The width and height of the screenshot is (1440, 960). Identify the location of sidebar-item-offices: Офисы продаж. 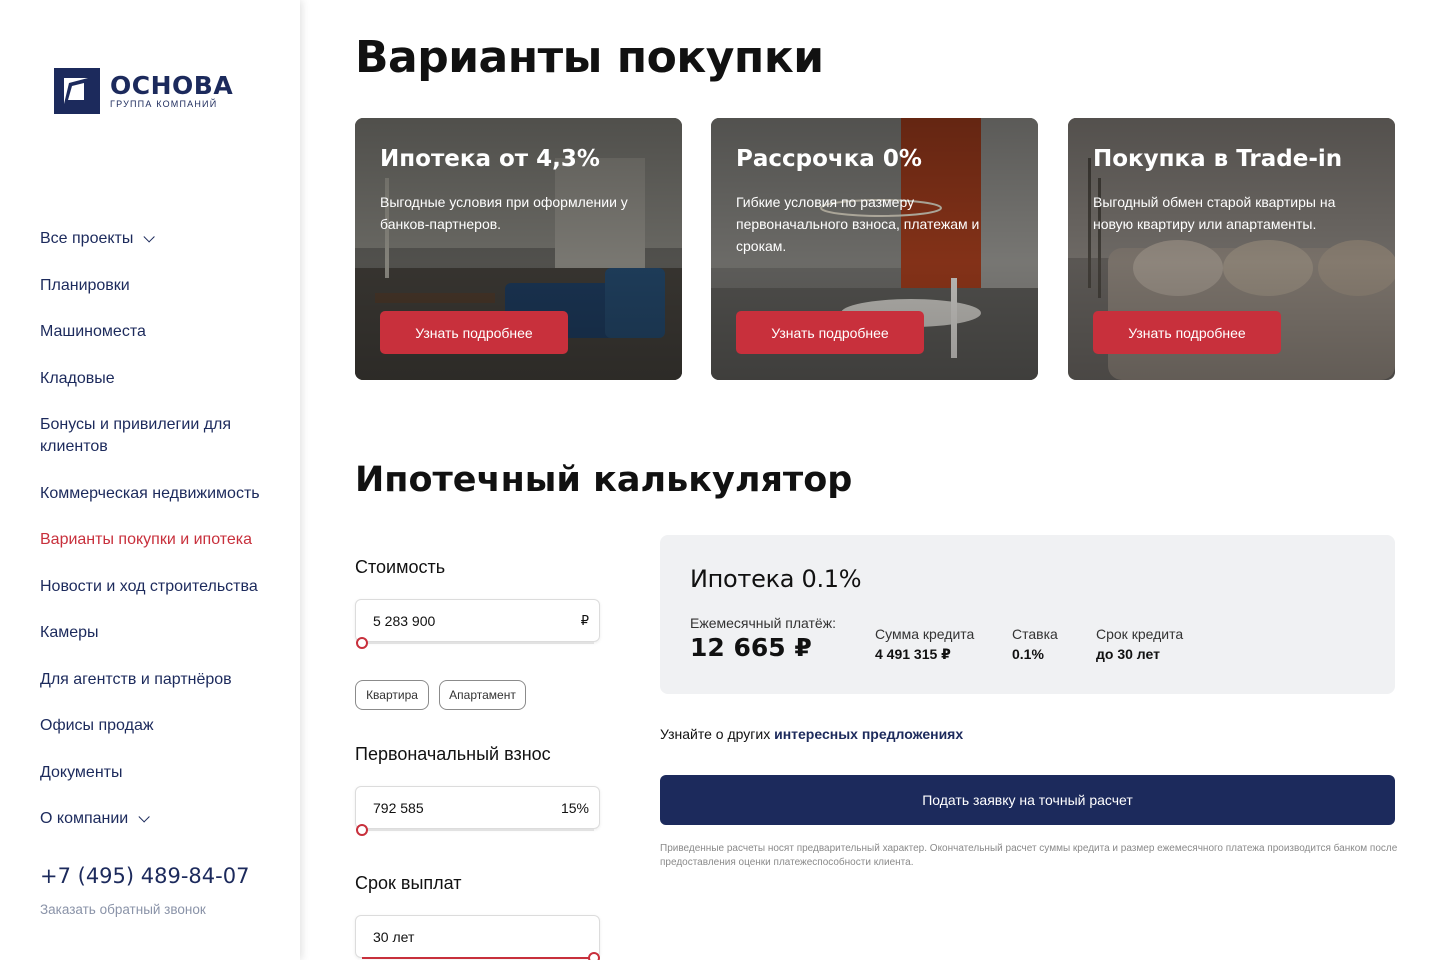
(160, 726).